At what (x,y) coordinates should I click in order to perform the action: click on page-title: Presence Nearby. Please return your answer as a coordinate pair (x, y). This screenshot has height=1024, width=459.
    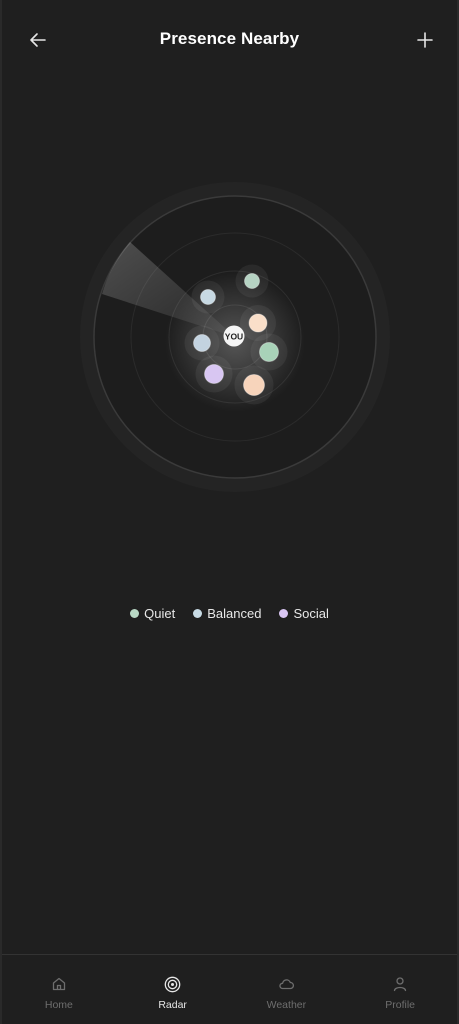
    Looking at the image, I should click on (229, 38).